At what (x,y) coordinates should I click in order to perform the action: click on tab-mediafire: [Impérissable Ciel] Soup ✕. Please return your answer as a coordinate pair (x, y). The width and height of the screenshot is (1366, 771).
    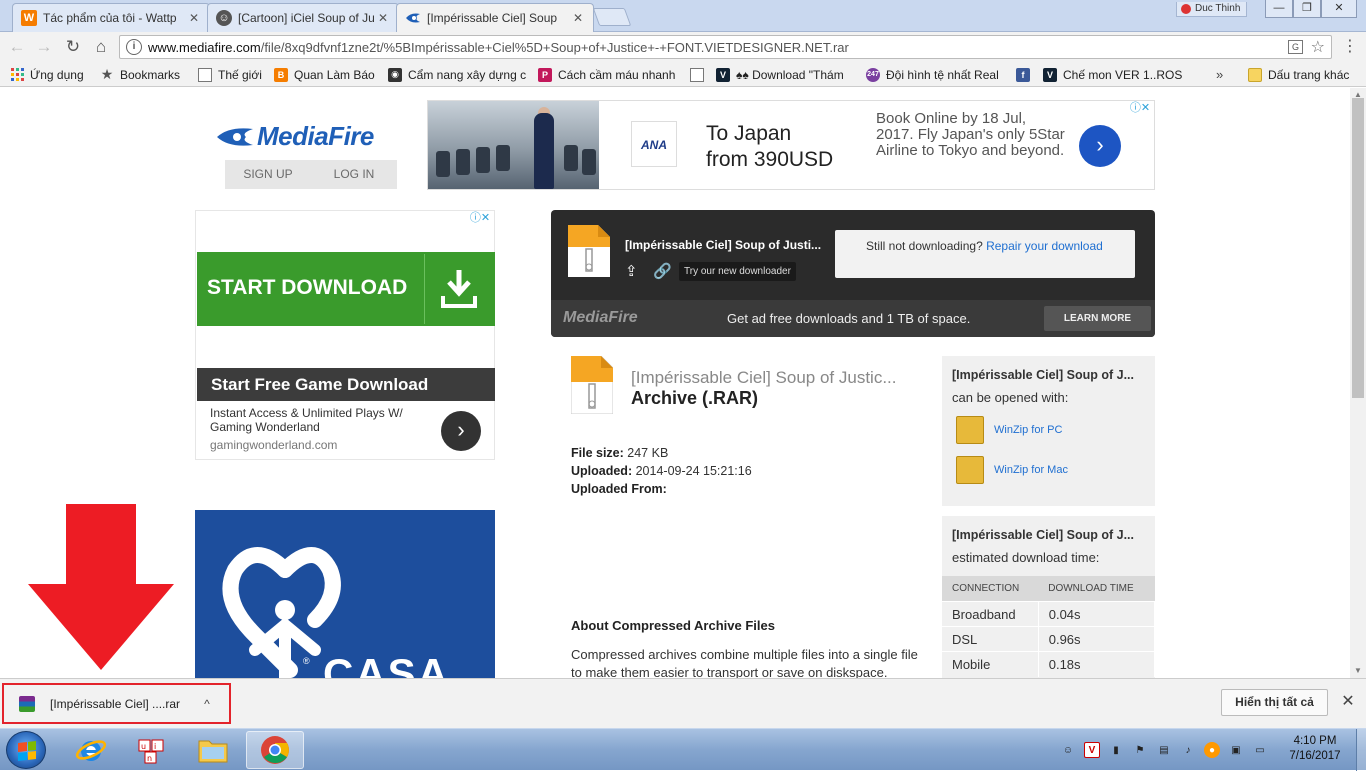
    Looking at the image, I should click on (495, 17).